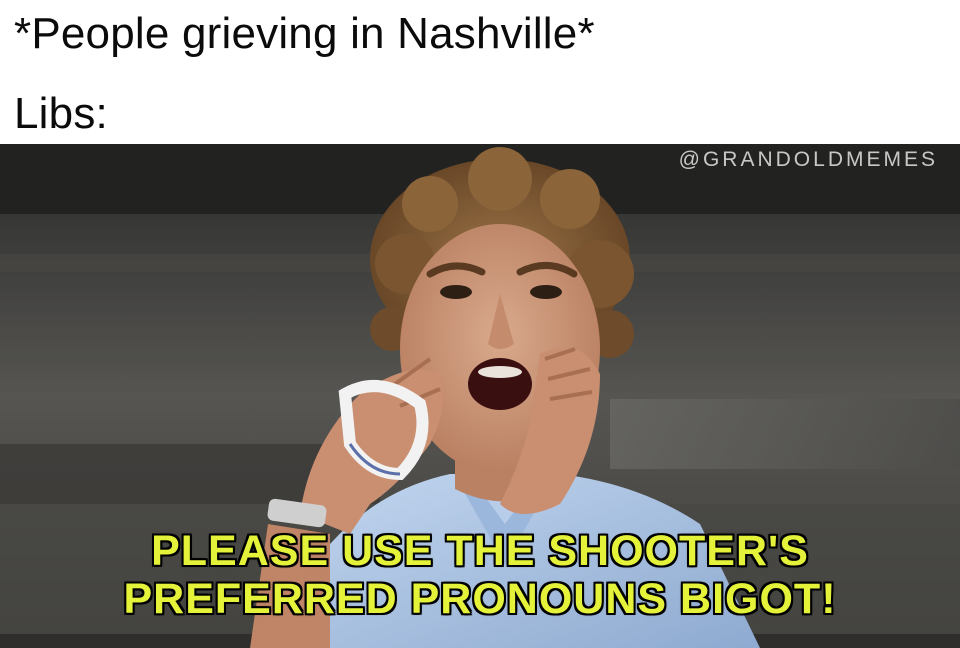 This screenshot has width=960, height=648. Describe the element at coordinates (304, 33) in the screenshot. I see `caption-line-1: *People grieving in Nashville*` at that location.